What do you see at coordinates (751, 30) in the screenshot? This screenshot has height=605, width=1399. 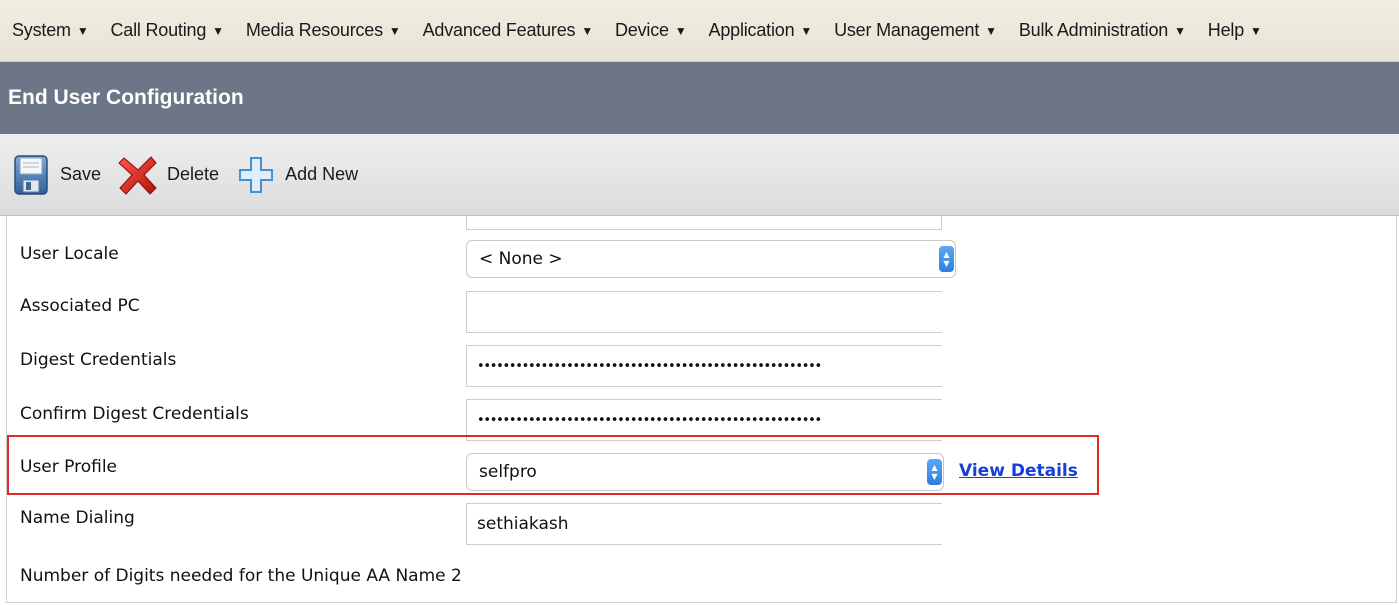 I see `menu-label: Application` at bounding box center [751, 30].